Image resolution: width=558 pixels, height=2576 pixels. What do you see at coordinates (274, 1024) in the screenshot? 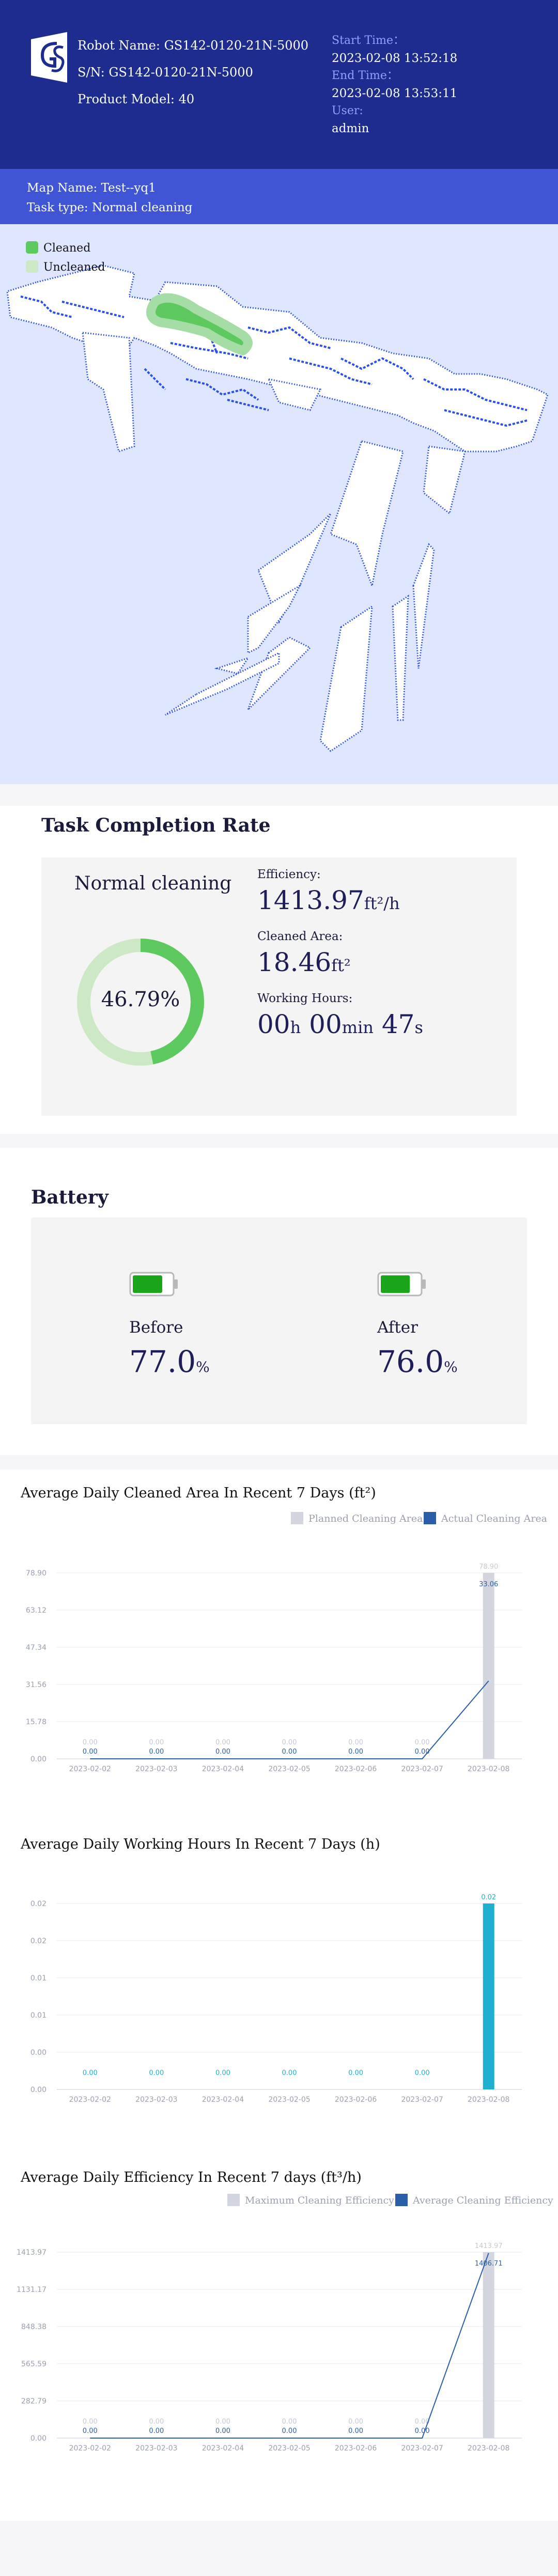
I see `hours-number: 00` at bounding box center [274, 1024].